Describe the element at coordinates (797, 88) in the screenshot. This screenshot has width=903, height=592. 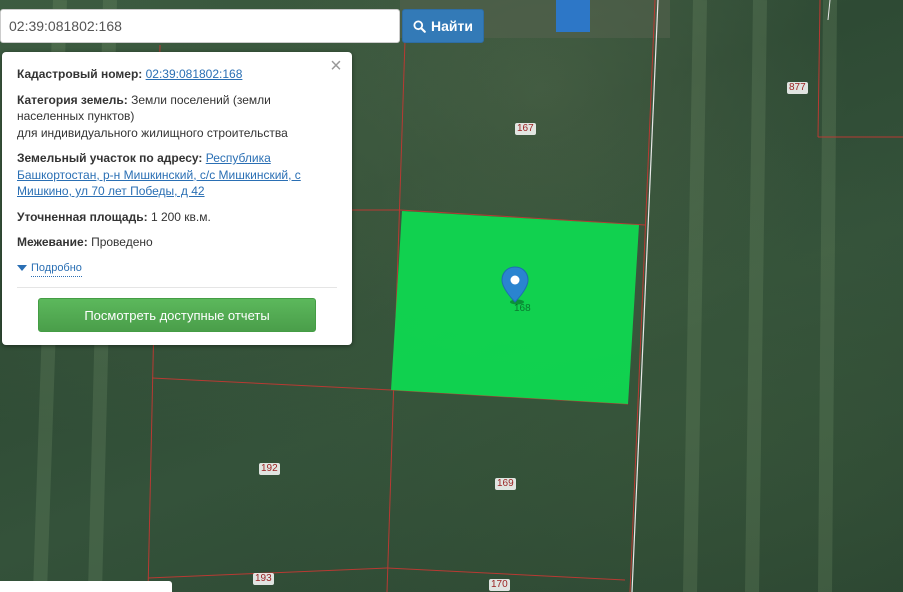
I see `plot-label-877: 877` at that location.